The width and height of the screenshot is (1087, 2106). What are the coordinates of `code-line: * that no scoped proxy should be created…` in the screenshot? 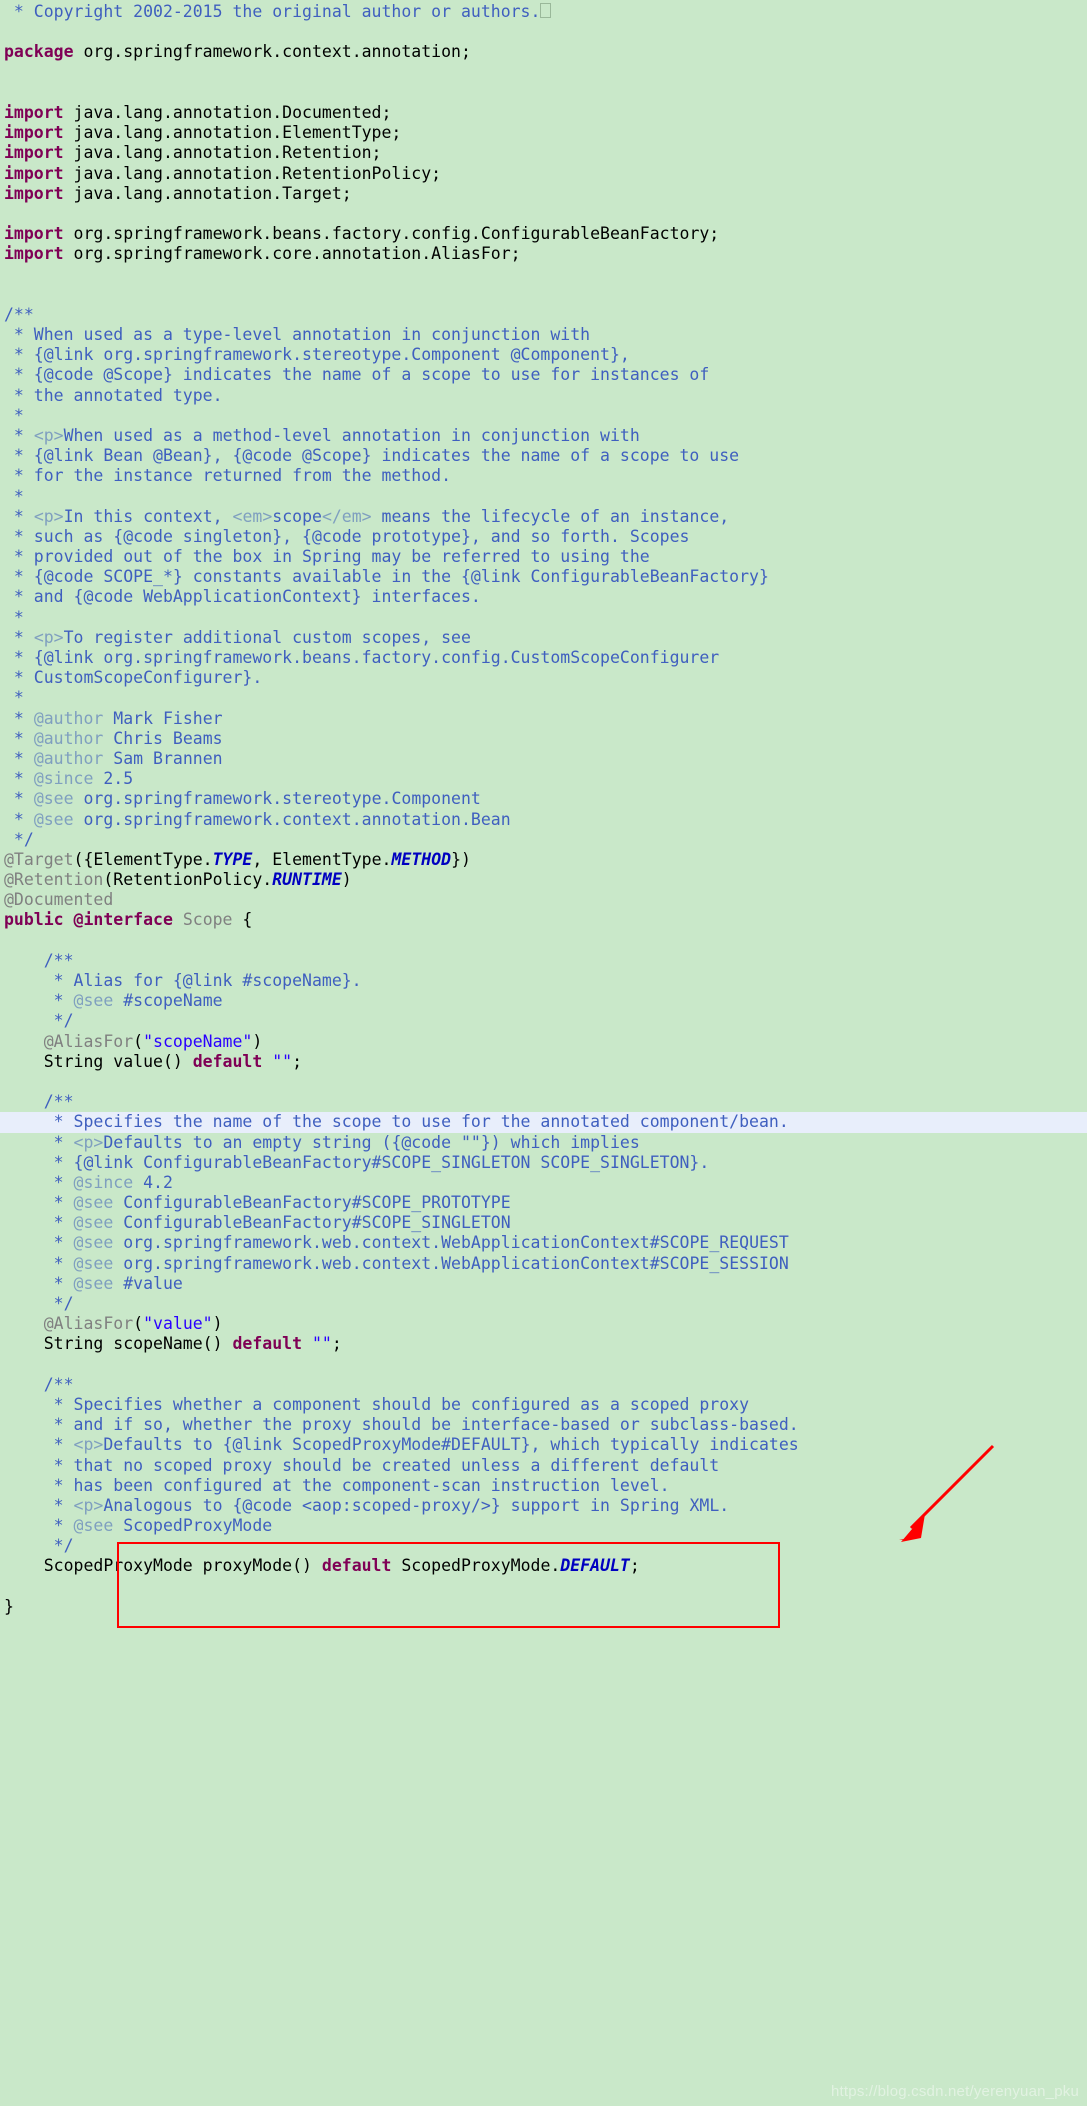 It's located at (543, 1466).